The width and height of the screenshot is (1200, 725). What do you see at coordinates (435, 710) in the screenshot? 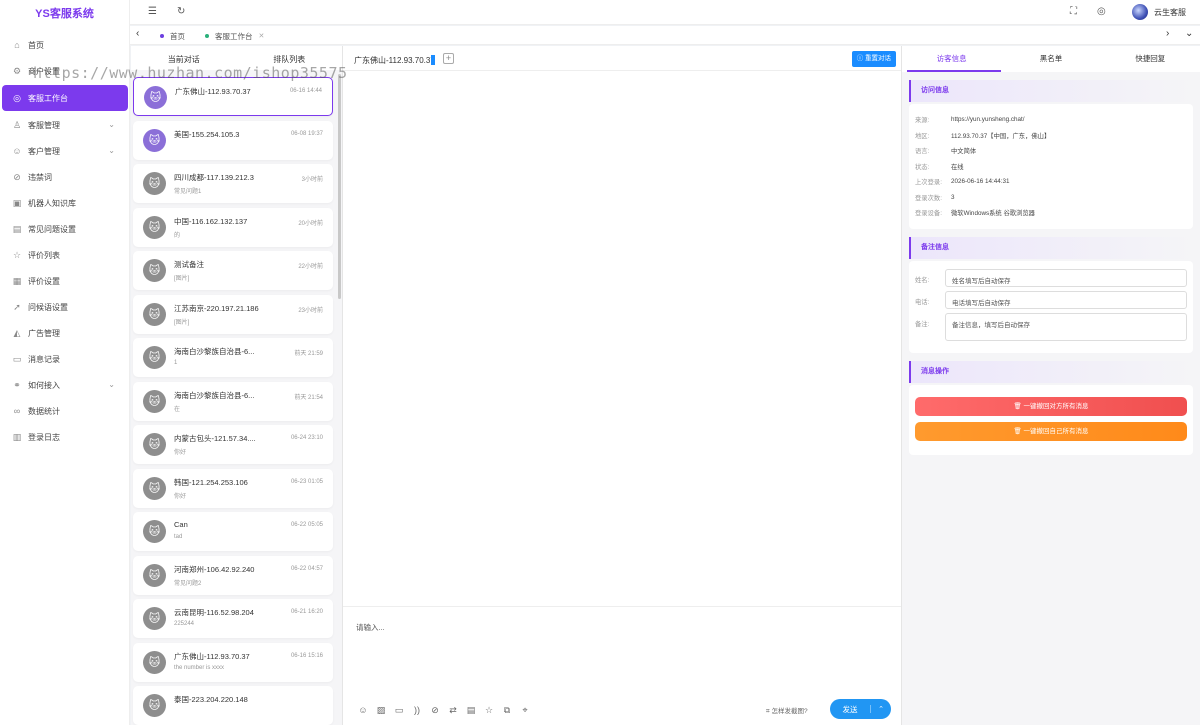
I see `block-icon: ⊘` at bounding box center [435, 710].